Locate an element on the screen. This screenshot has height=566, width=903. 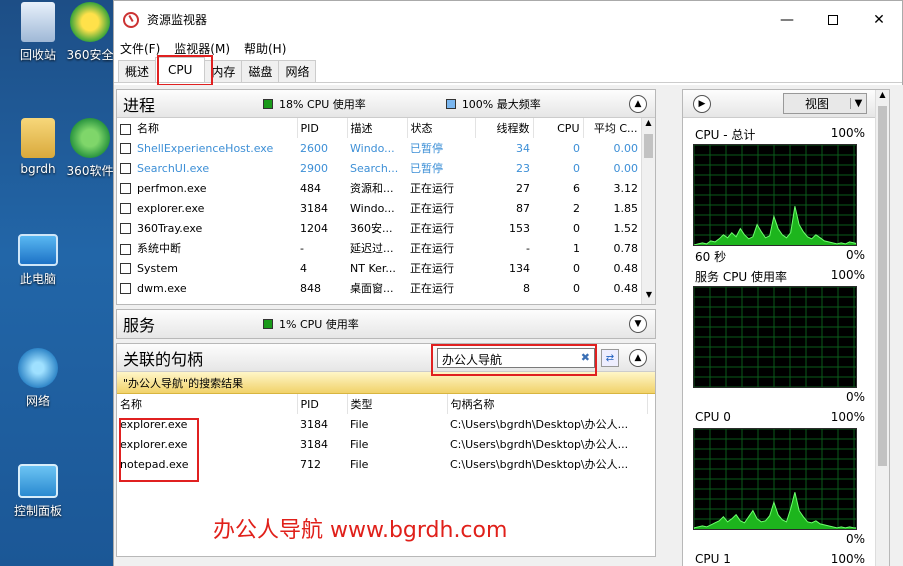
cpu-usage-swatch is located at coordinates (268, 103).